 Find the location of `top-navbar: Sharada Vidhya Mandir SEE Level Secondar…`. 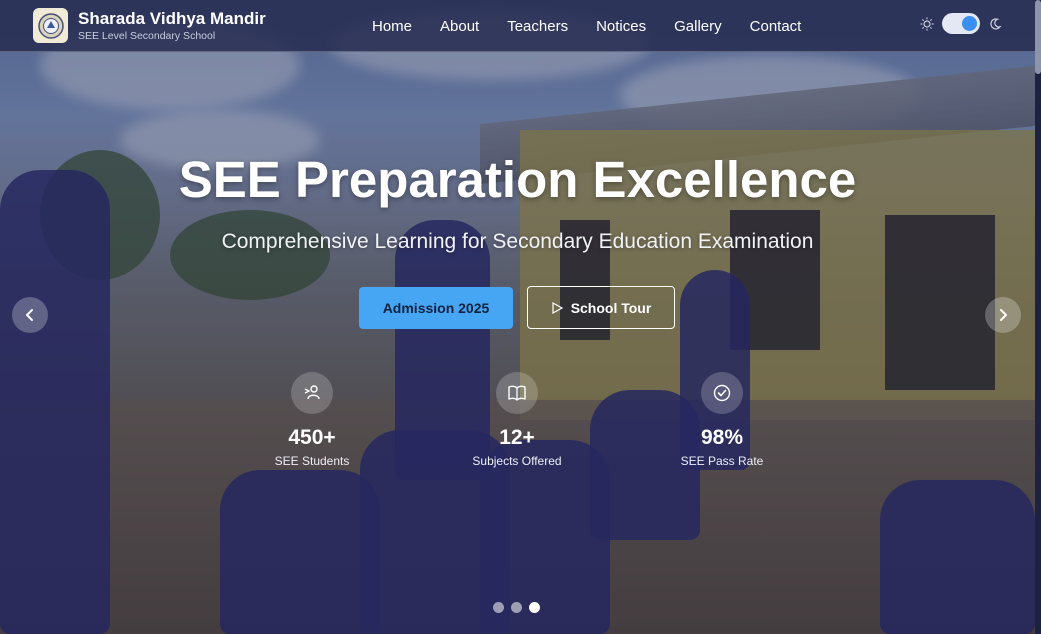

top-navbar: Sharada Vidhya Mandir SEE Level Secondar… is located at coordinates (517, 26).